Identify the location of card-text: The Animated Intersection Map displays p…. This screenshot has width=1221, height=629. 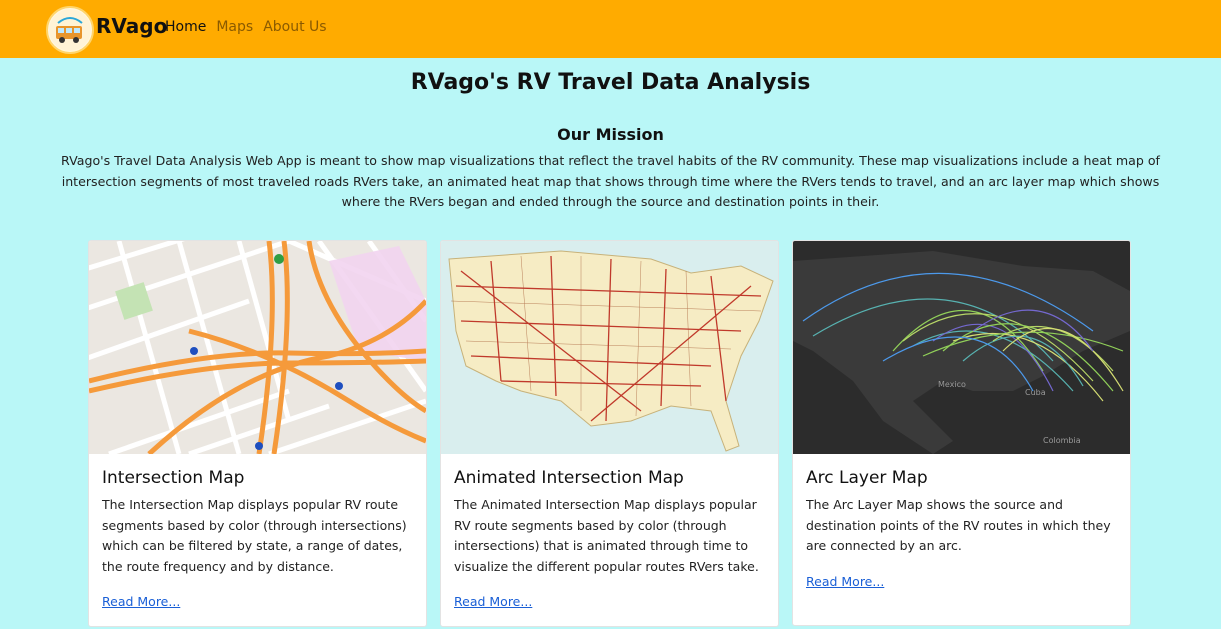
(606, 535).